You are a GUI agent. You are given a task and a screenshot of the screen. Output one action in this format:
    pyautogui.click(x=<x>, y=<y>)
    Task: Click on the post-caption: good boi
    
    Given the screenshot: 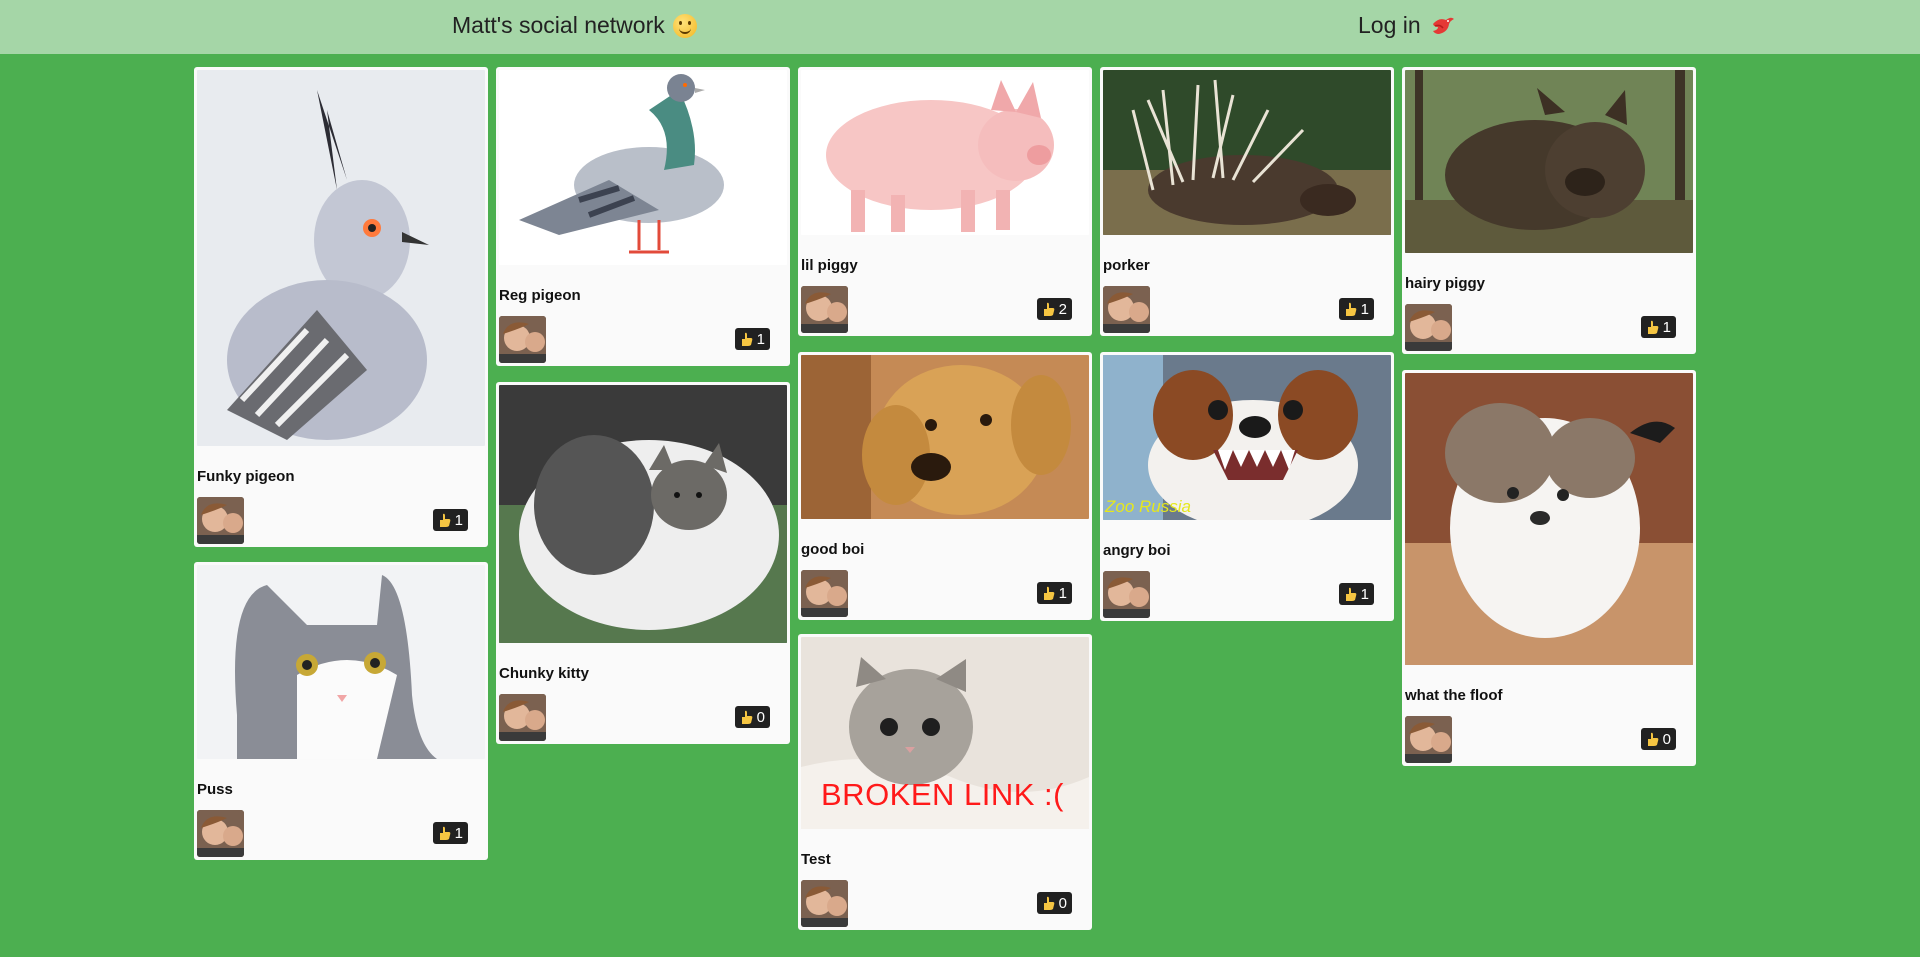 What is the action you would take?
    pyautogui.click(x=833, y=549)
    